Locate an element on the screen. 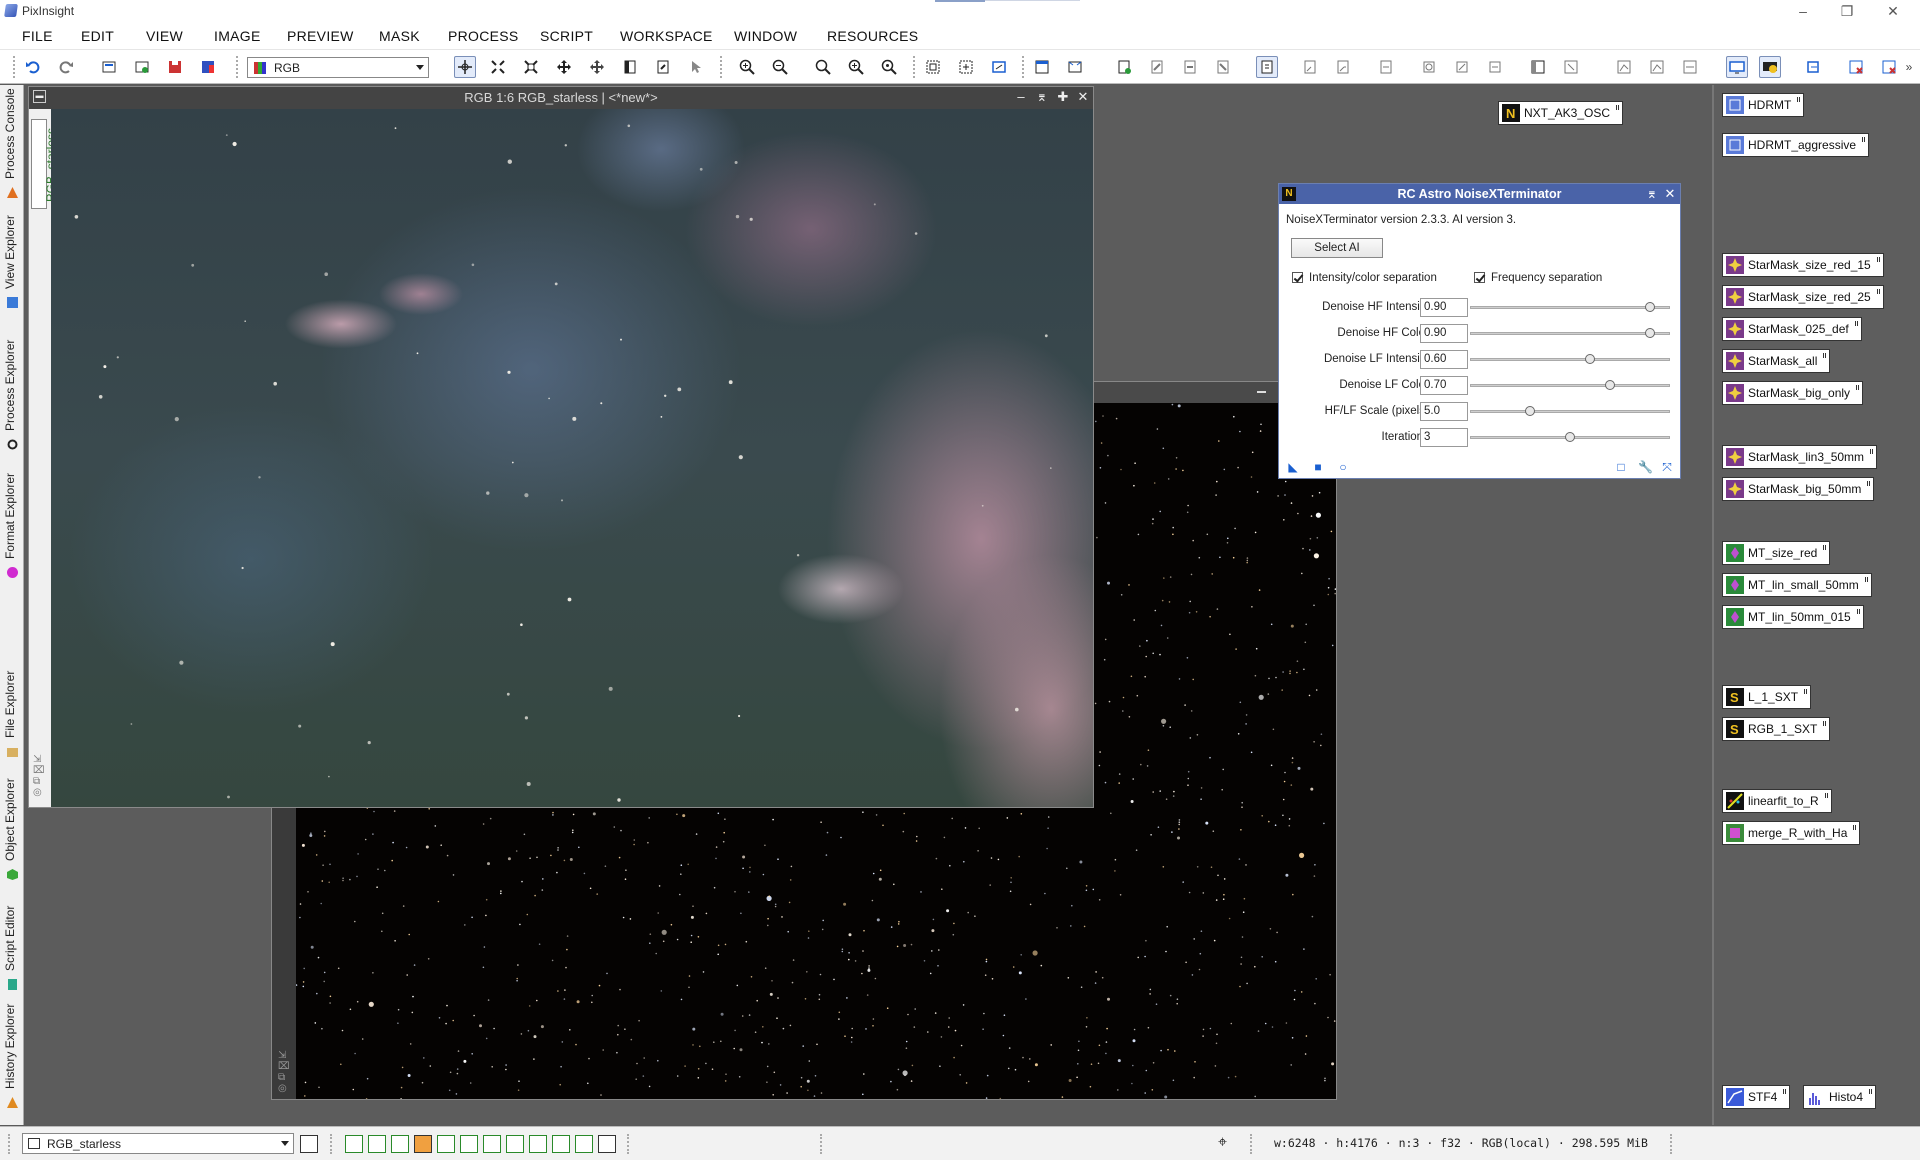  process-icon-starmask-all: StarMask_all is located at coordinates (1776, 361).